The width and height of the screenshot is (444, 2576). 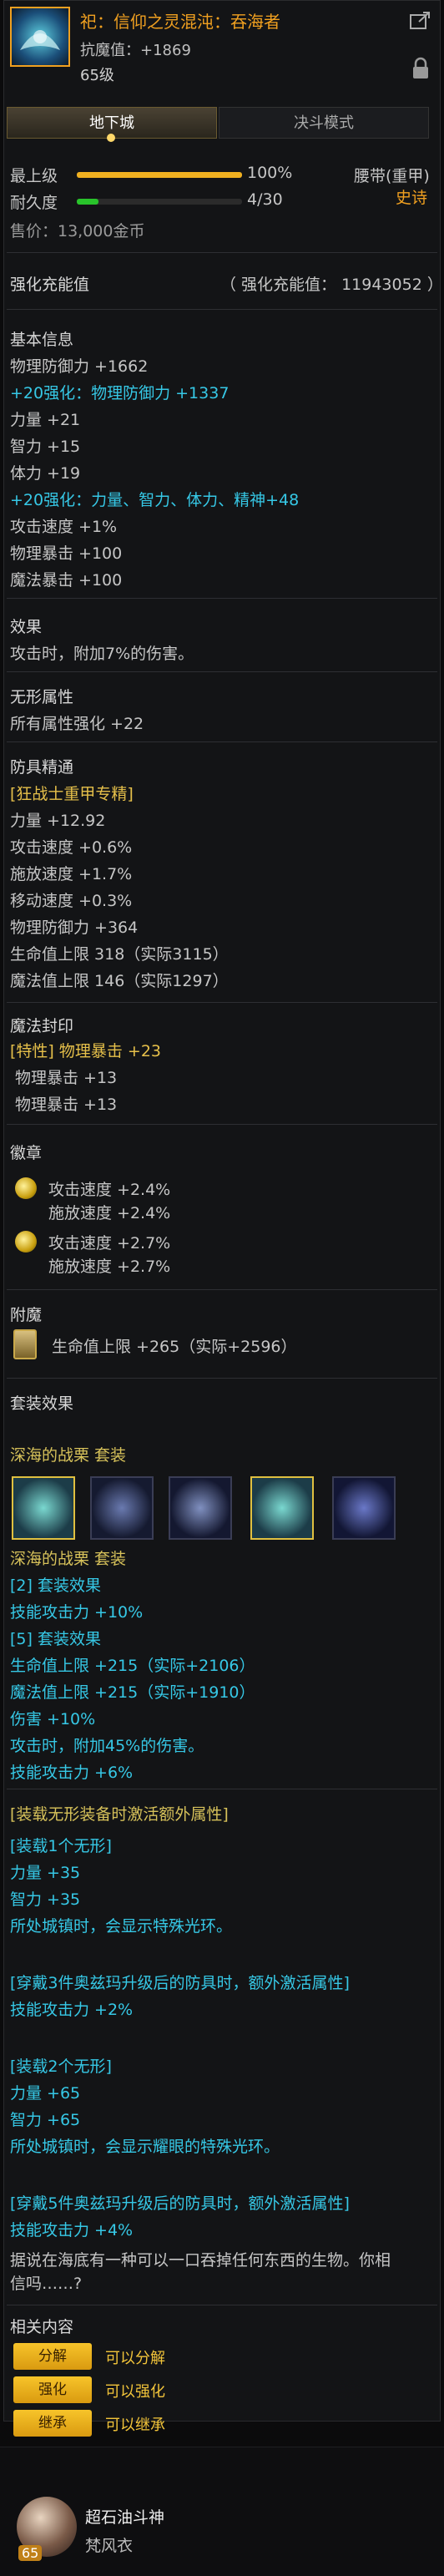 What do you see at coordinates (71, 847) in the screenshot?
I see `mastery-line: 攻击速度 +0.6%` at bounding box center [71, 847].